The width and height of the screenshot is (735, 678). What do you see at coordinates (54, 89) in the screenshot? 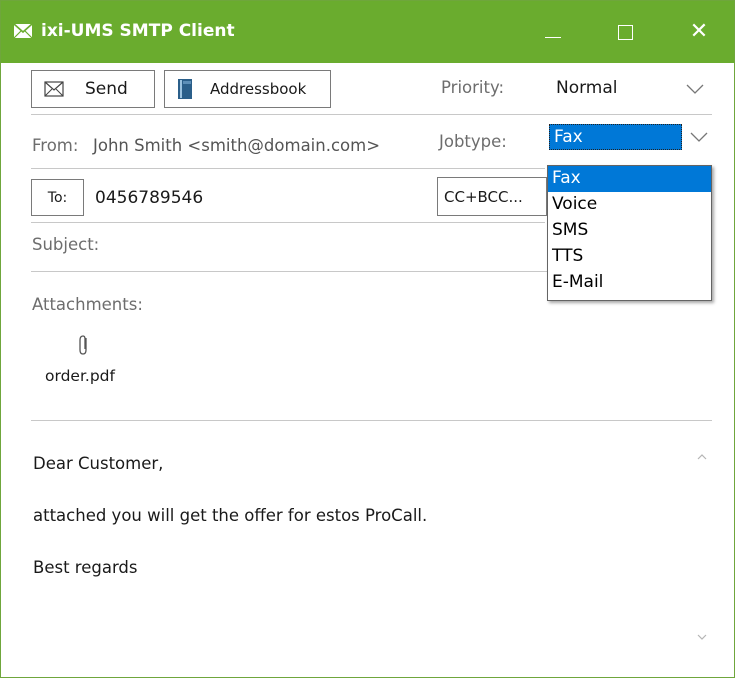
I see `envelope-icon` at bounding box center [54, 89].